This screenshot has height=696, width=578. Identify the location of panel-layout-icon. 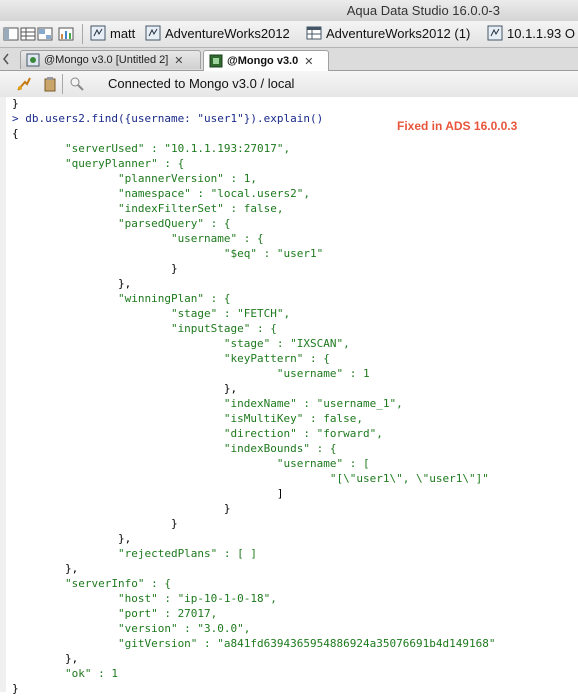
(11, 34).